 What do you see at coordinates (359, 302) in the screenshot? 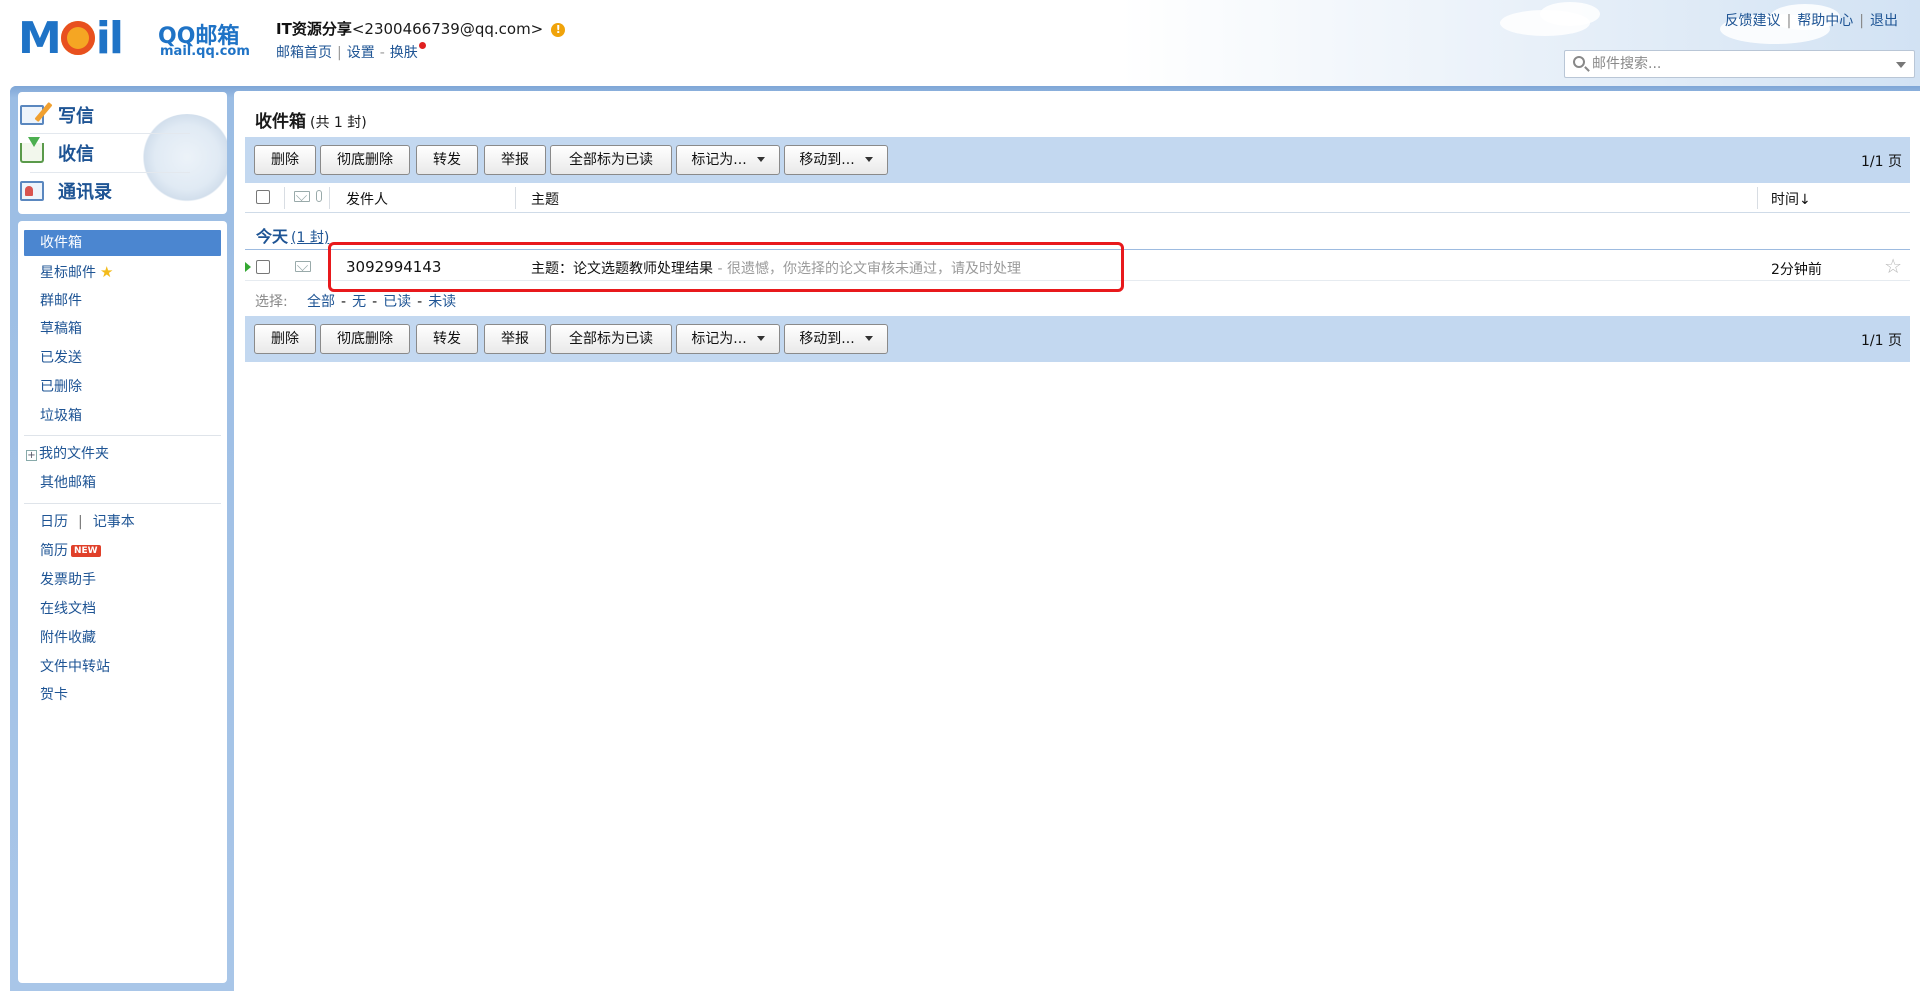
I see `select-none-link: 无` at bounding box center [359, 302].